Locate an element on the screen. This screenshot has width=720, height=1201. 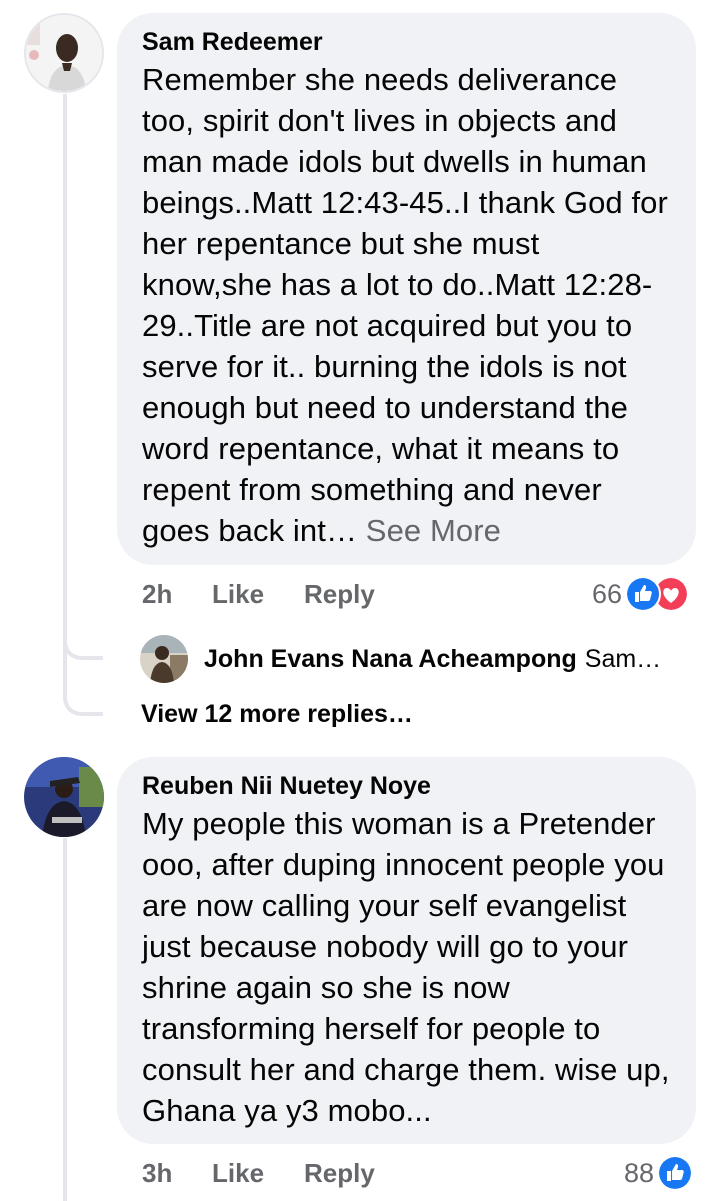
comment-actions: 2h Like Reply is located at coordinates (258, 594).